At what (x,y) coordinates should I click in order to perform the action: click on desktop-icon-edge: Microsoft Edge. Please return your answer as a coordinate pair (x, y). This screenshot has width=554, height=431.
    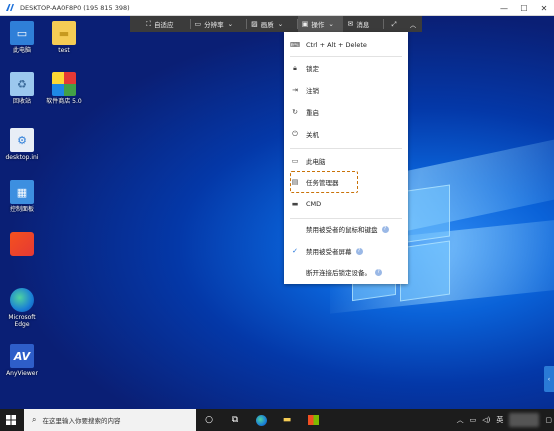
    Looking at the image, I should click on (22, 308).